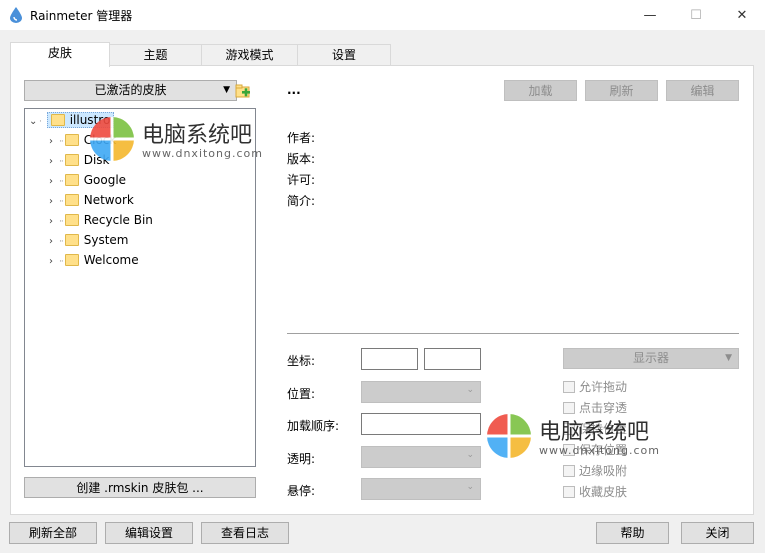  Describe the element at coordinates (452, 359) in the screenshot. I see `coord-y-field` at that location.